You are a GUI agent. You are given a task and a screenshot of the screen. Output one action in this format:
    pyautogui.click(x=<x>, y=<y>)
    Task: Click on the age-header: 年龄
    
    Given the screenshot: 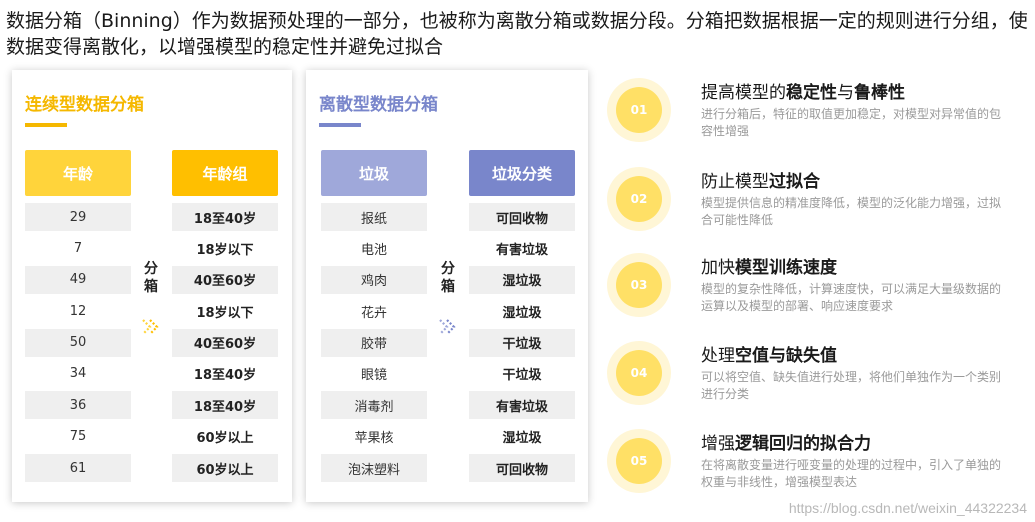 What is the action you would take?
    pyautogui.click(x=78, y=173)
    